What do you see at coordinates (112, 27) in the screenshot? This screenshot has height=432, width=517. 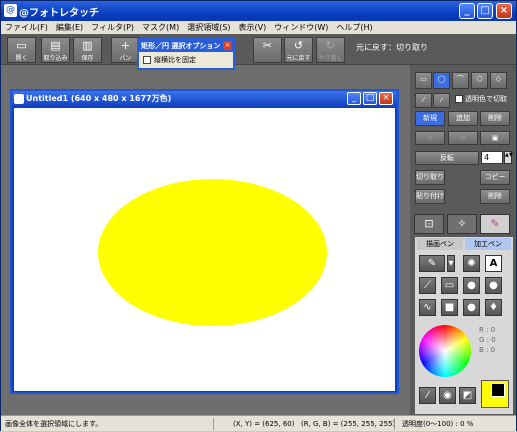 I see `menu-filter: フィルタ(P)` at bounding box center [112, 27].